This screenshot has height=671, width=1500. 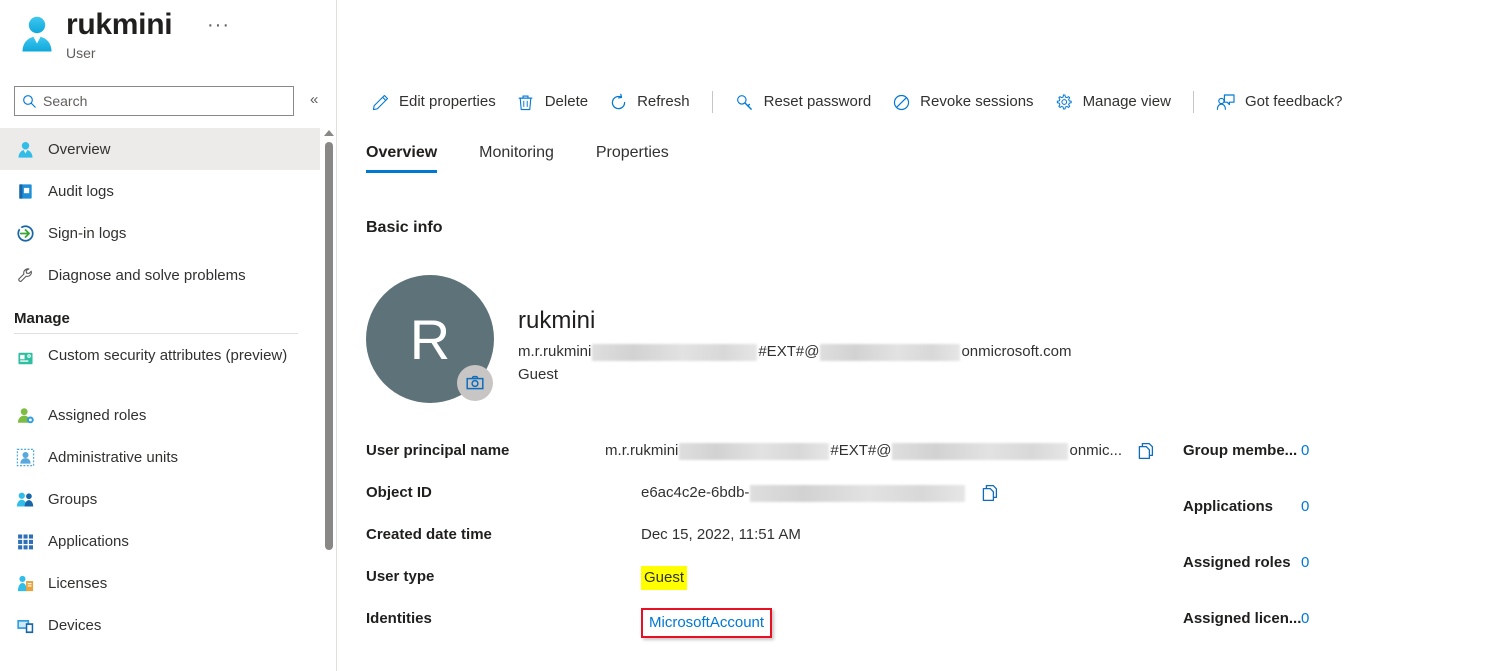 What do you see at coordinates (329, 133) in the screenshot?
I see `scroll-up-arrow-icon` at bounding box center [329, 133].